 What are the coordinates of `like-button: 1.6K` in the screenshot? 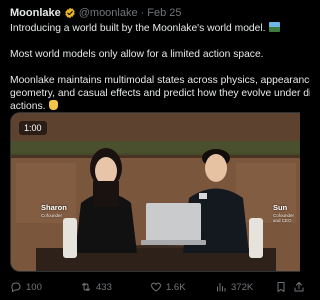 It's located at (168, 287).